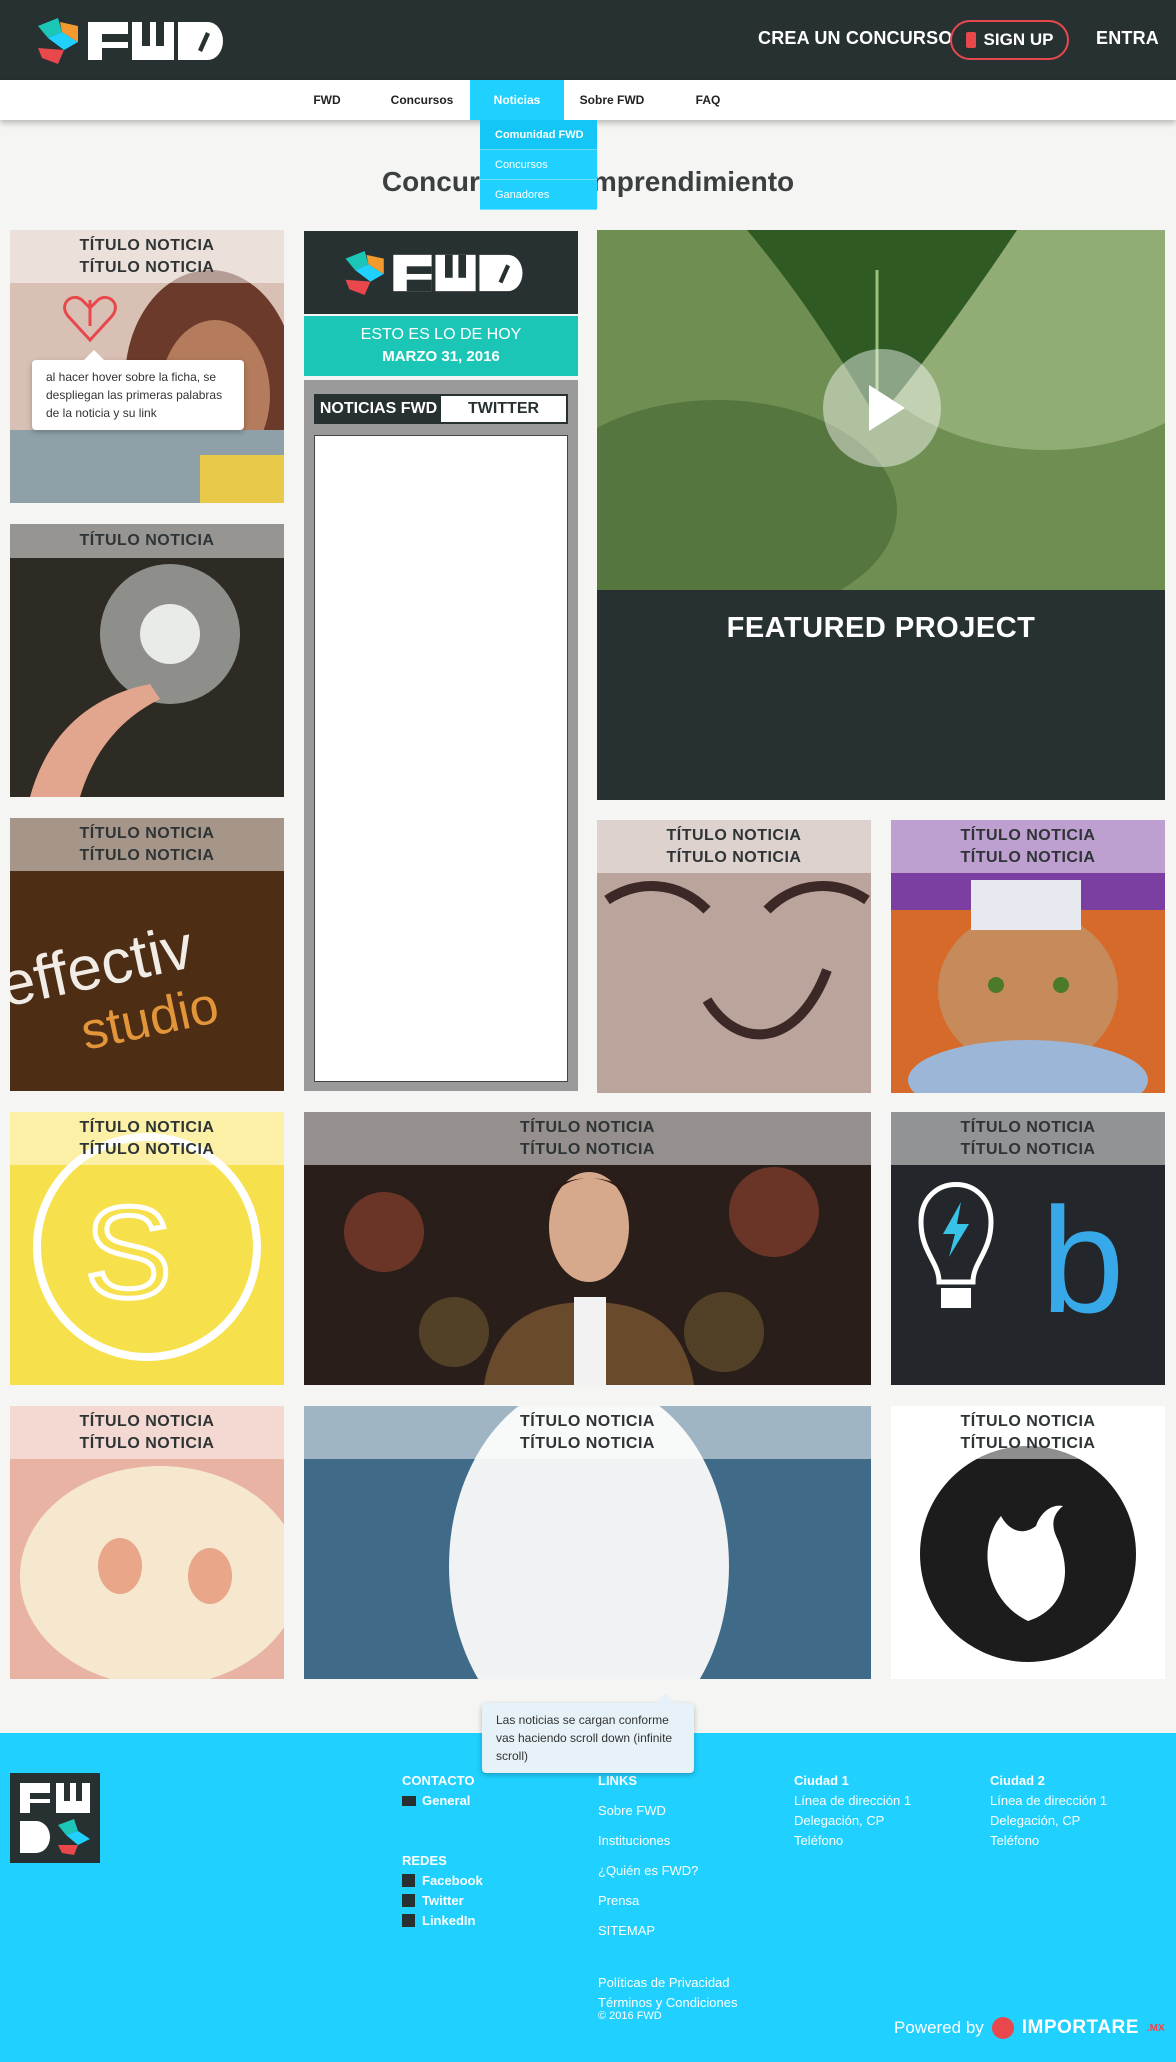  I want to click on twitter-icon, so click(408, 1900).